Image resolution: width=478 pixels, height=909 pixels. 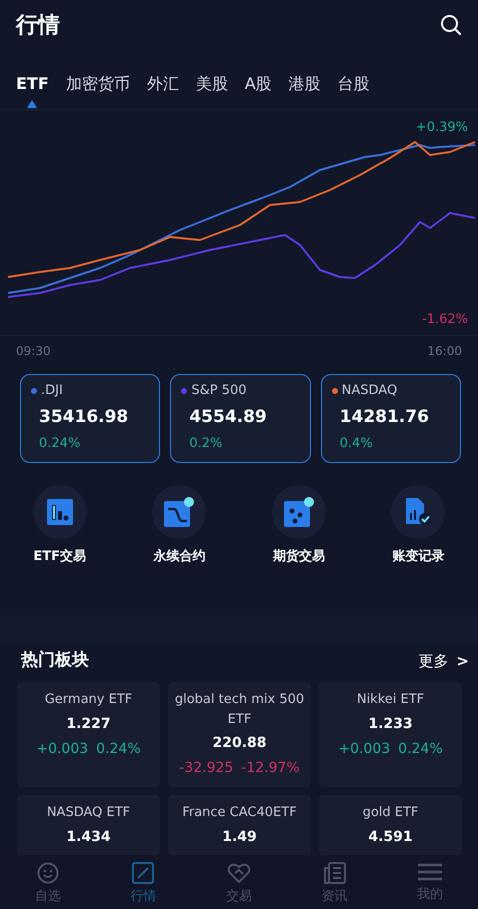 I want to click on sector-card: gold ETF 4.591, so click(x=390, y=825).